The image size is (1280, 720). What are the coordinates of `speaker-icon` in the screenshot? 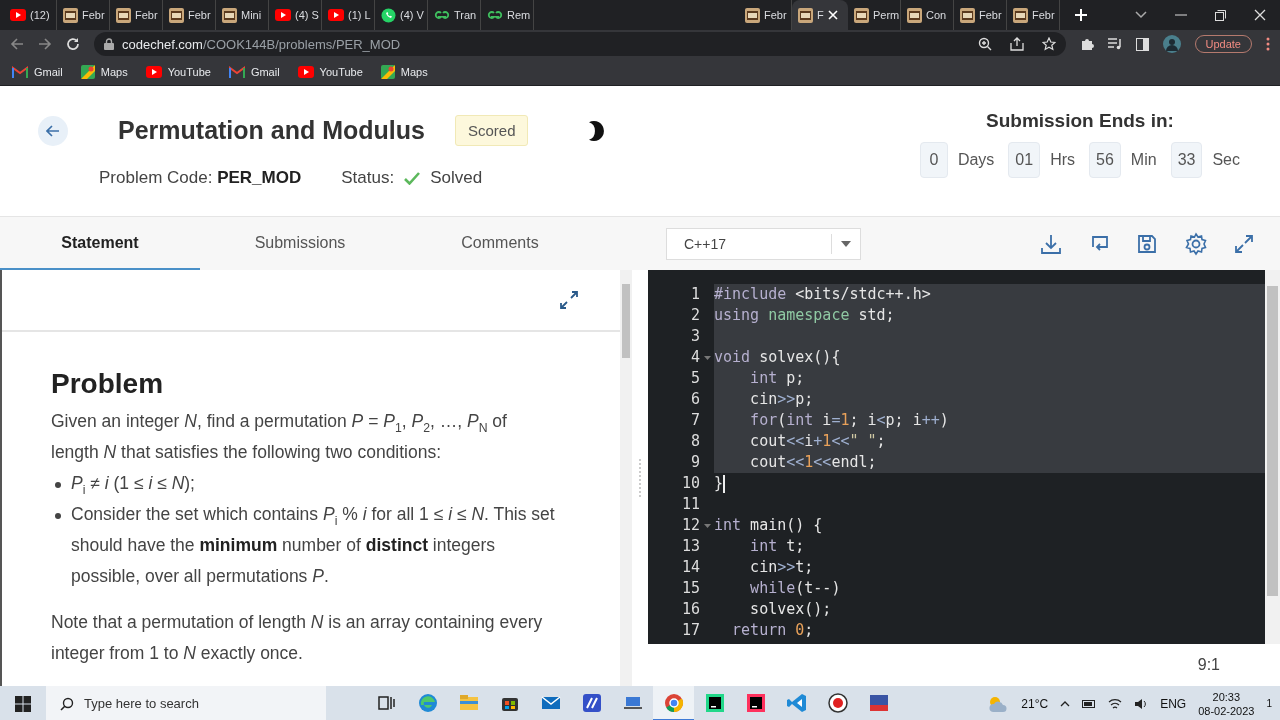 It's located at (1141, 703).